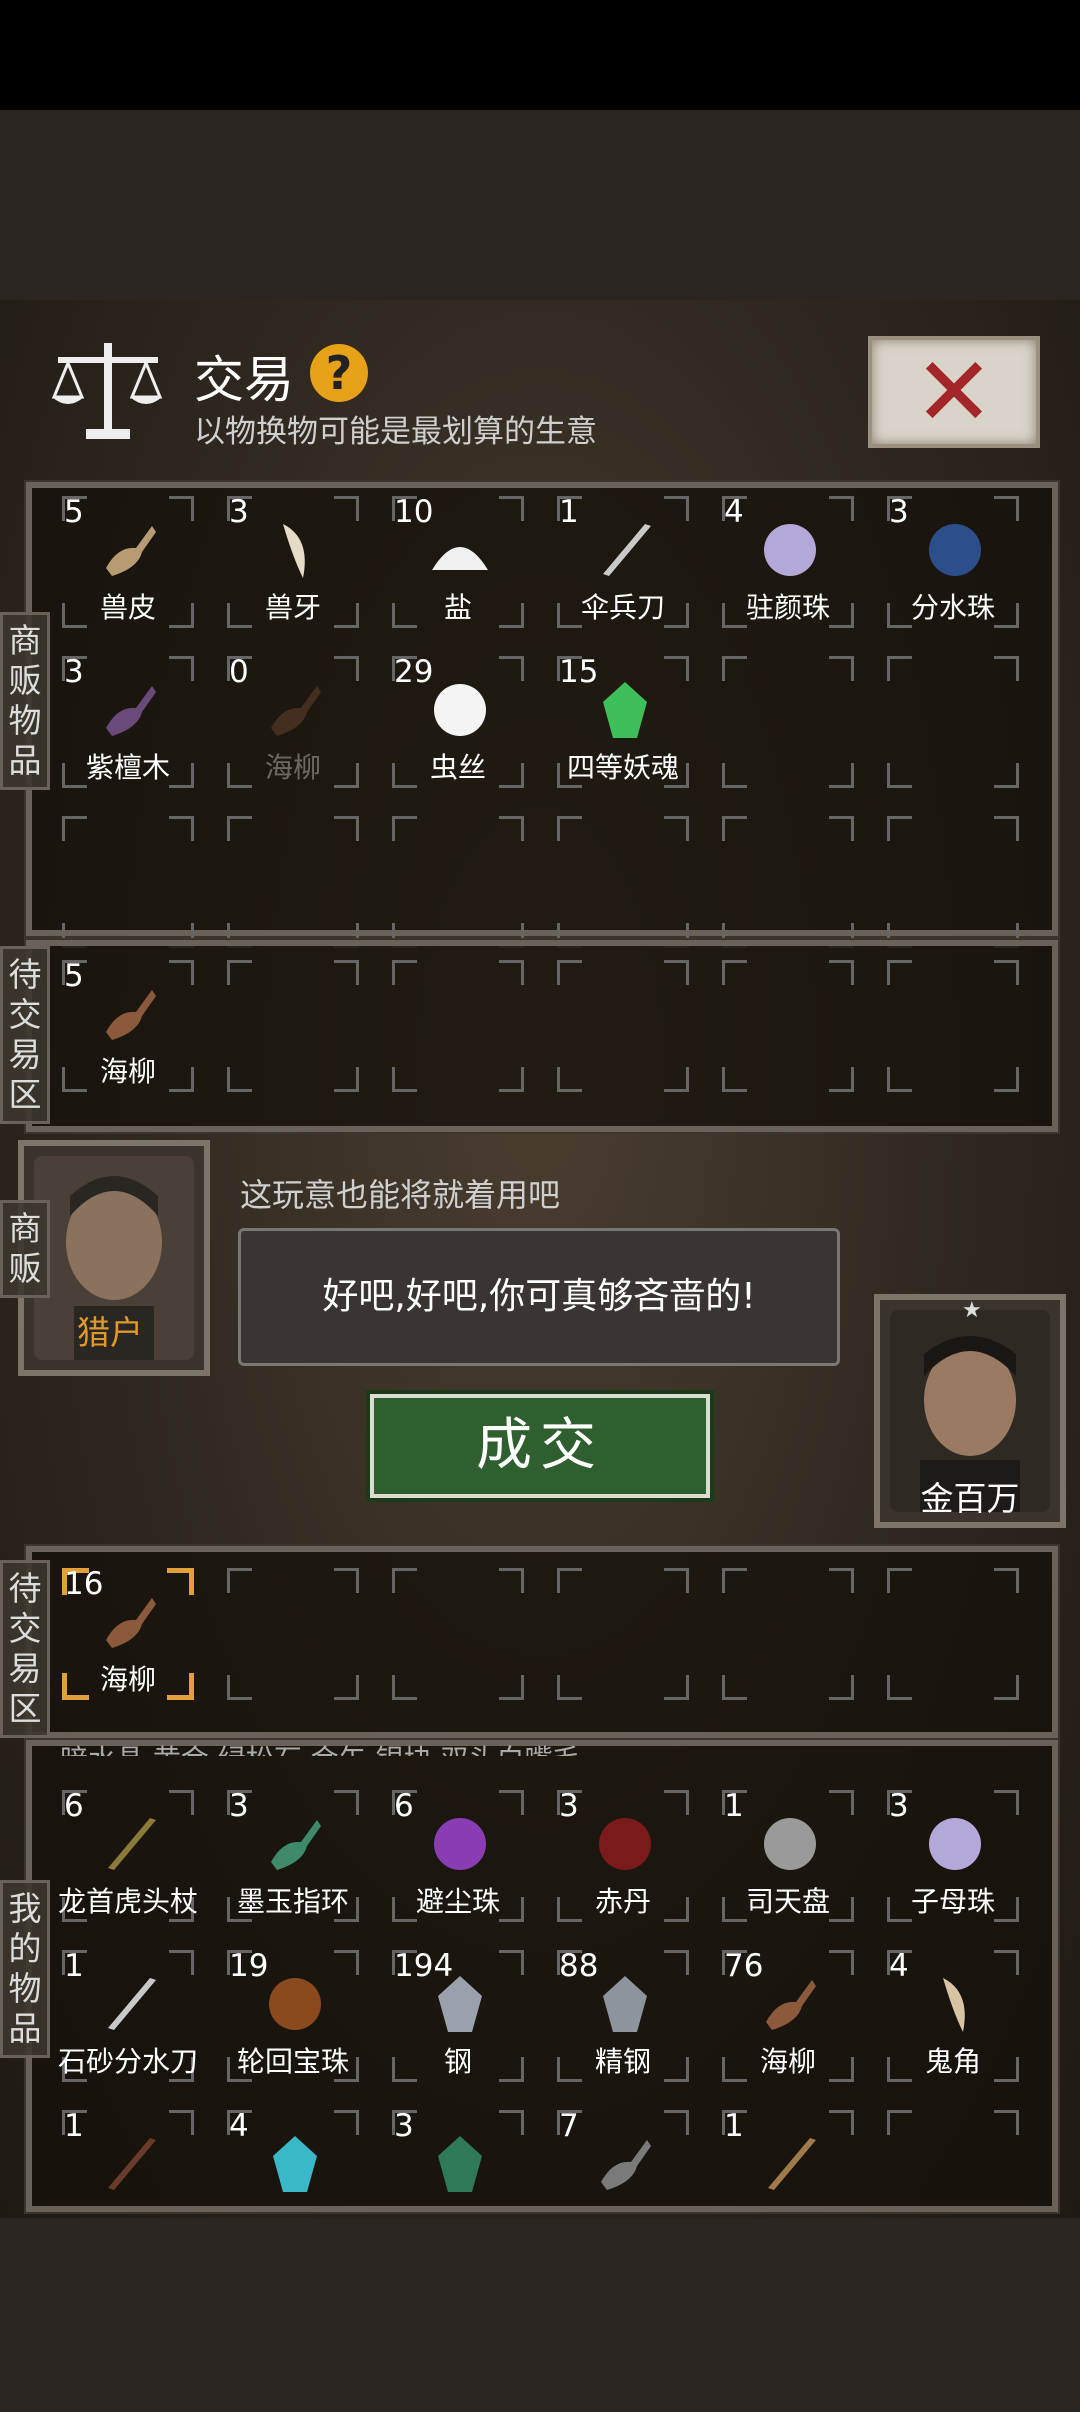 This screenshot has height=2412, width=1080. Describe the element at coordinates (458, 562) in the screenshot. I see `item-slot: 10 盐` at that location.